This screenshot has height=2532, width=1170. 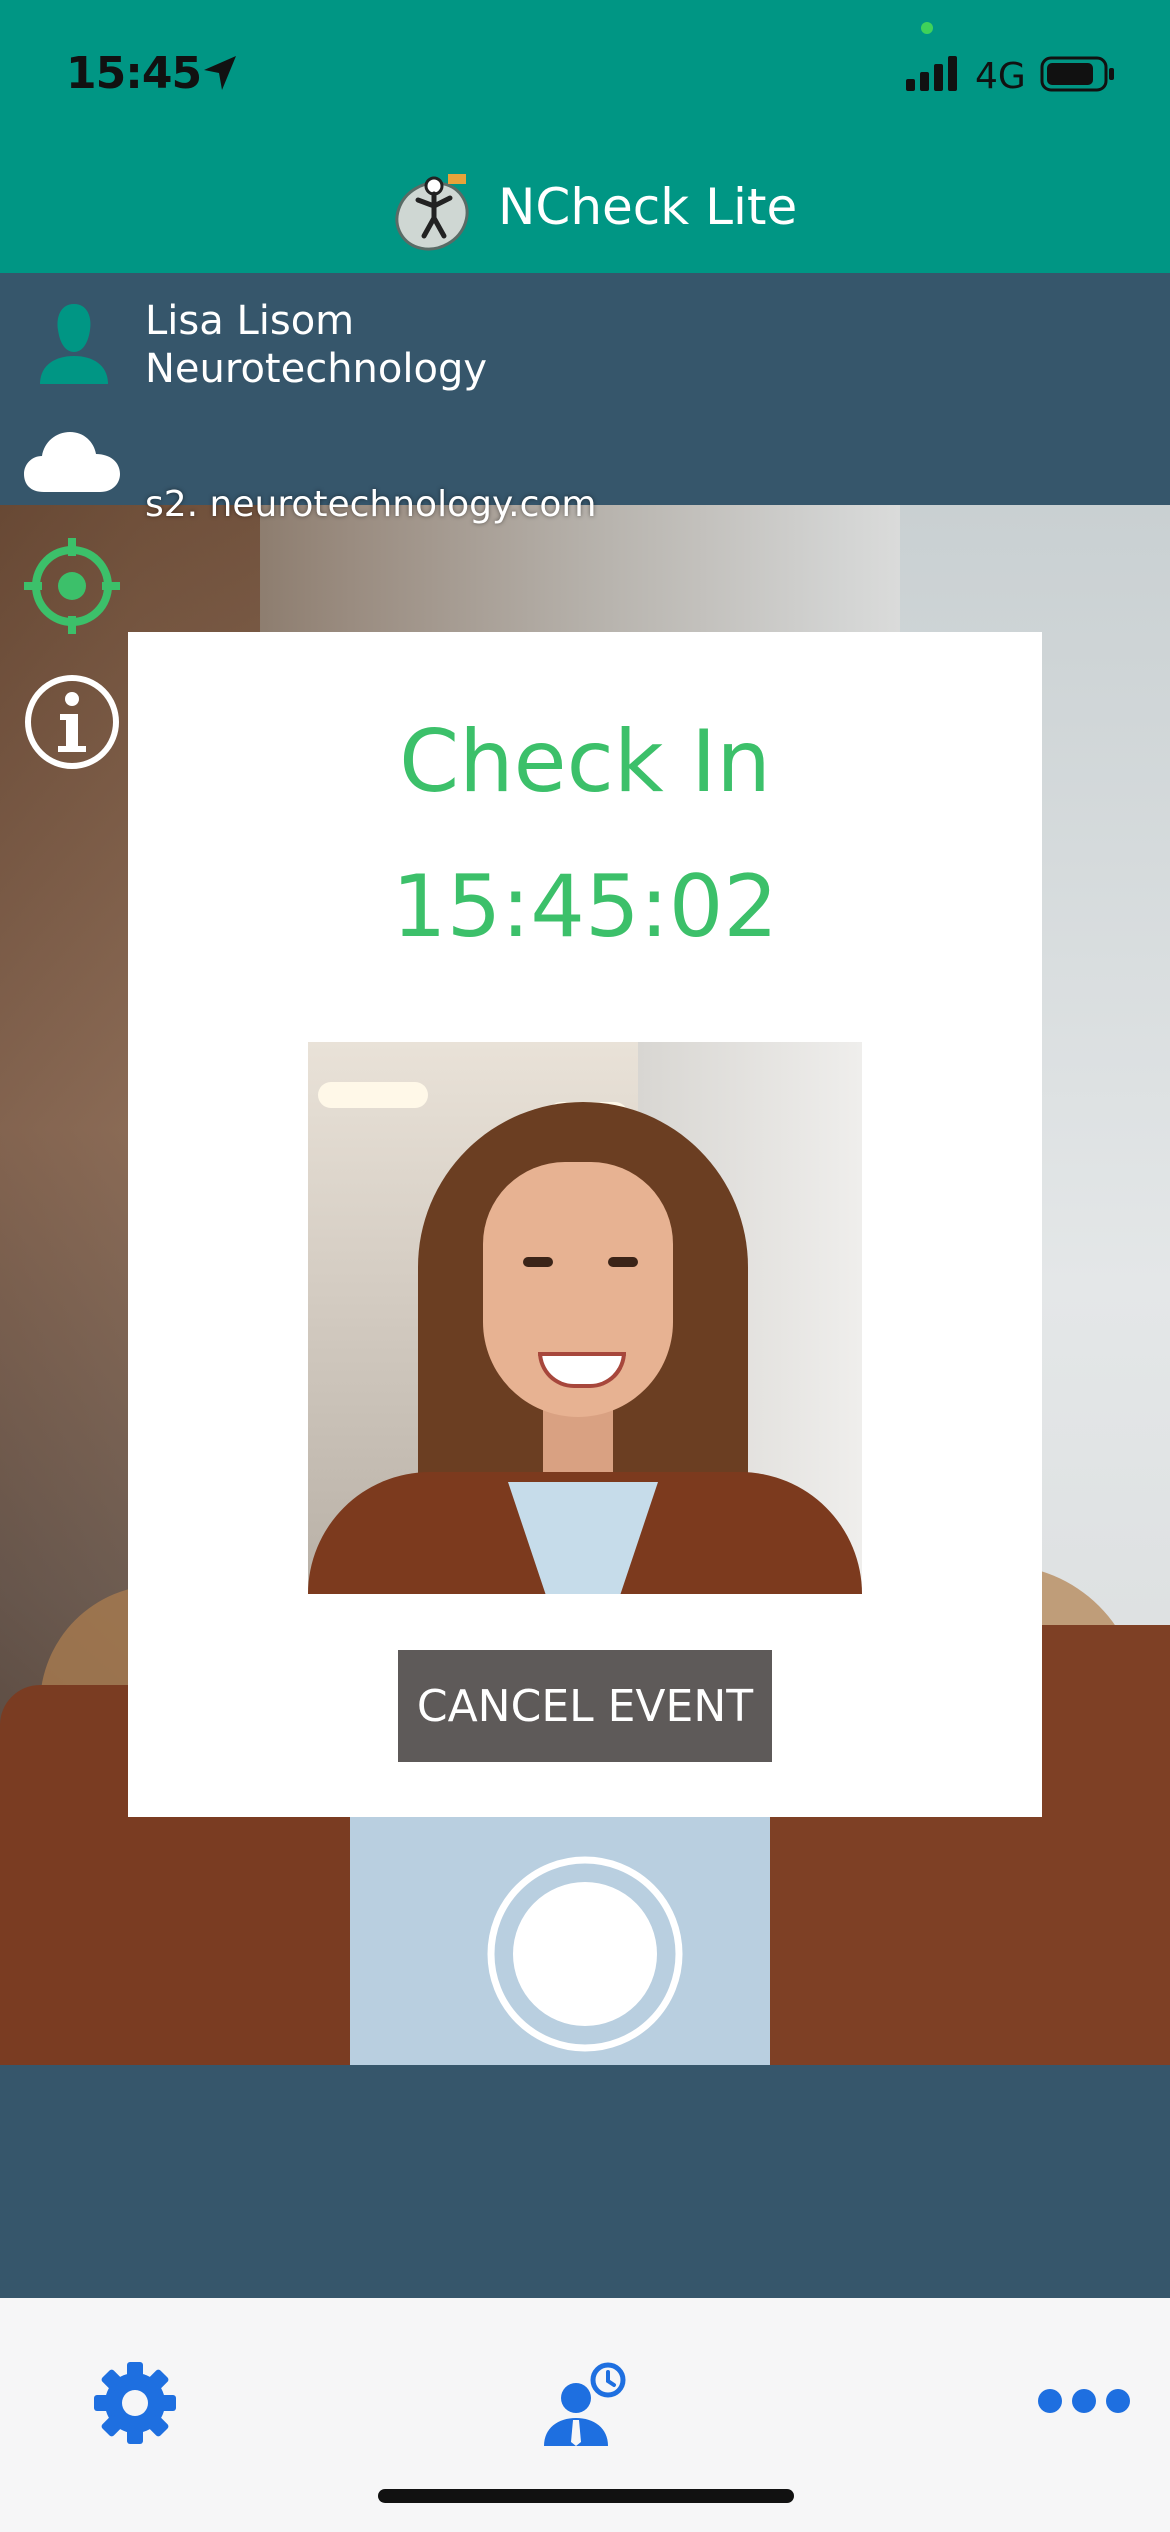 What do you see at coordinates (134, 73) in the screenshot?
I see `status-time: 15:45` at bounding box center [134, 73].